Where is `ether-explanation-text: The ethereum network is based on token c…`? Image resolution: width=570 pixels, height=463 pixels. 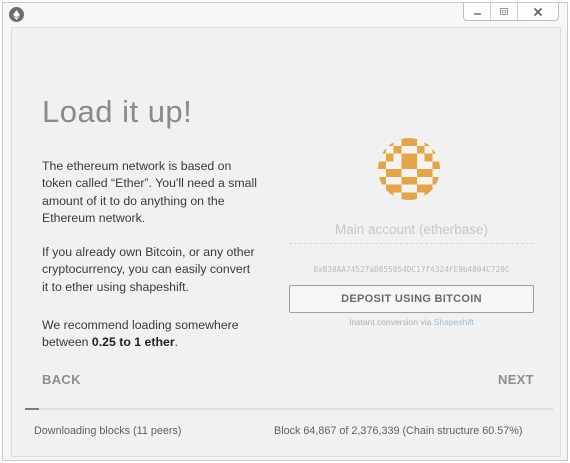 ether-explanation-text: The ethereum network is based on token c… is located at coordinates (149, 192).